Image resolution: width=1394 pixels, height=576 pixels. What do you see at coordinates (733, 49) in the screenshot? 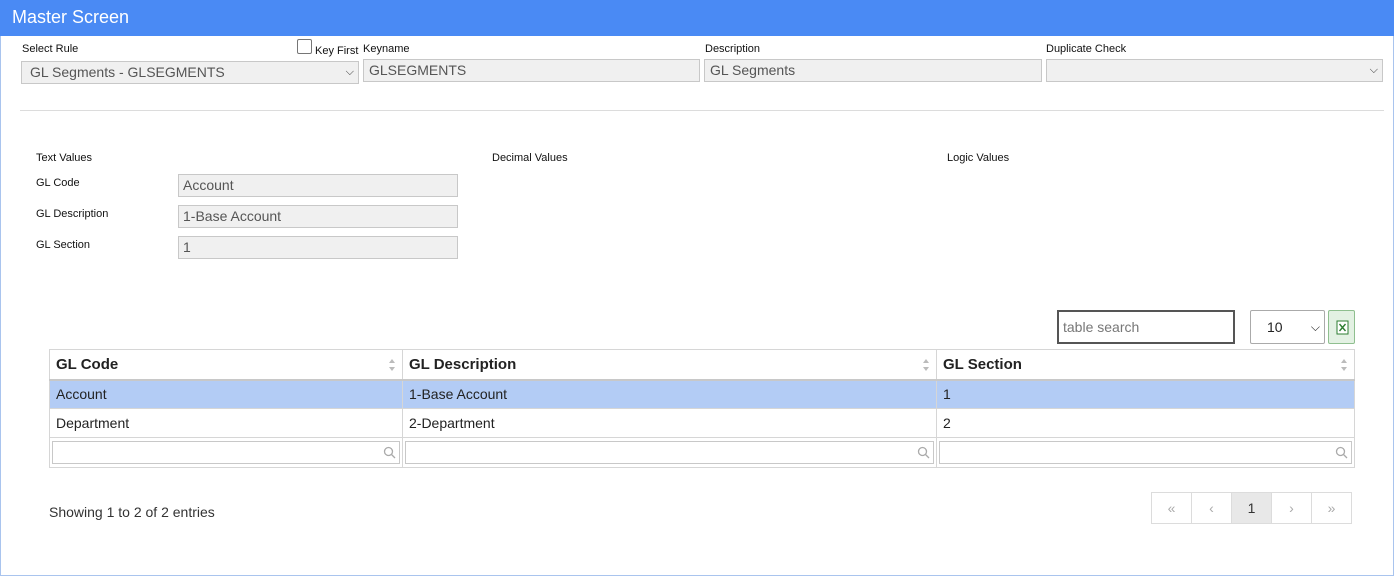
I see `description-label: Description` at bounding box center [733, 49].